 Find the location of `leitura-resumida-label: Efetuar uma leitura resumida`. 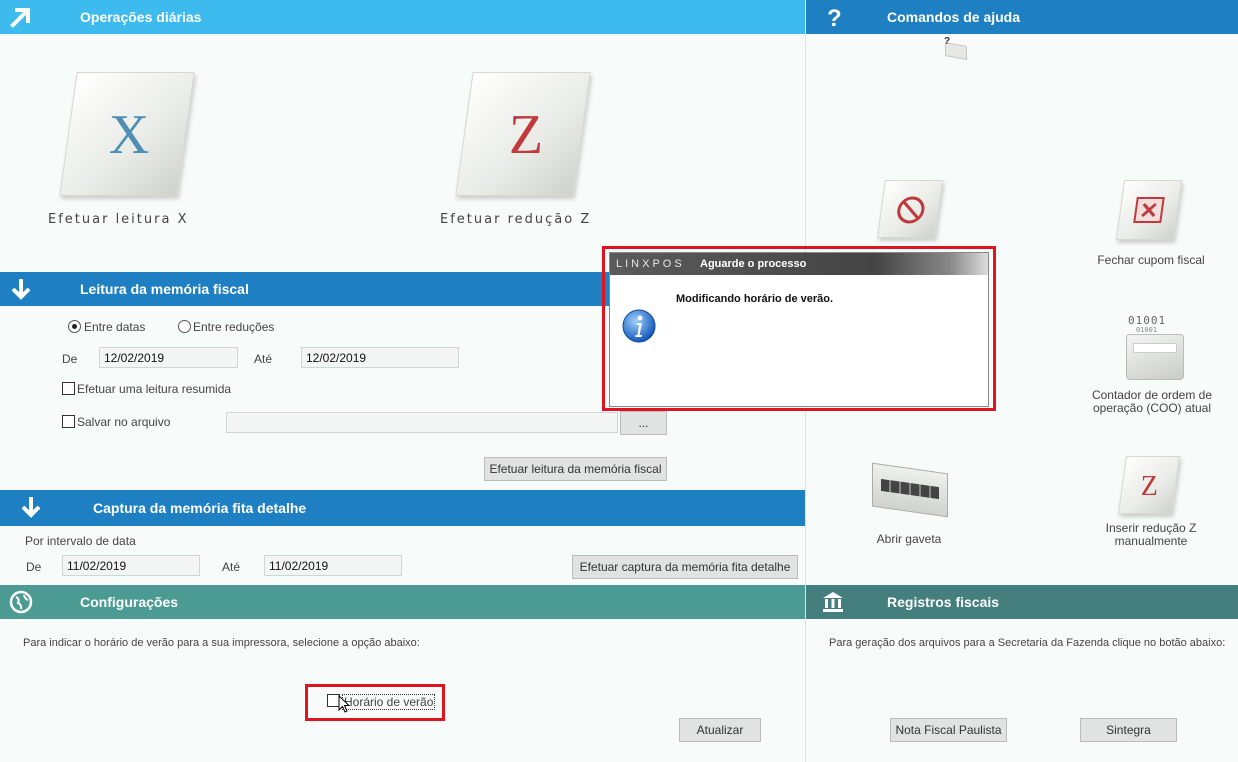

leitura-resumida-label: Efetuar uma leitura resumida is located at coordinates (154, 389).